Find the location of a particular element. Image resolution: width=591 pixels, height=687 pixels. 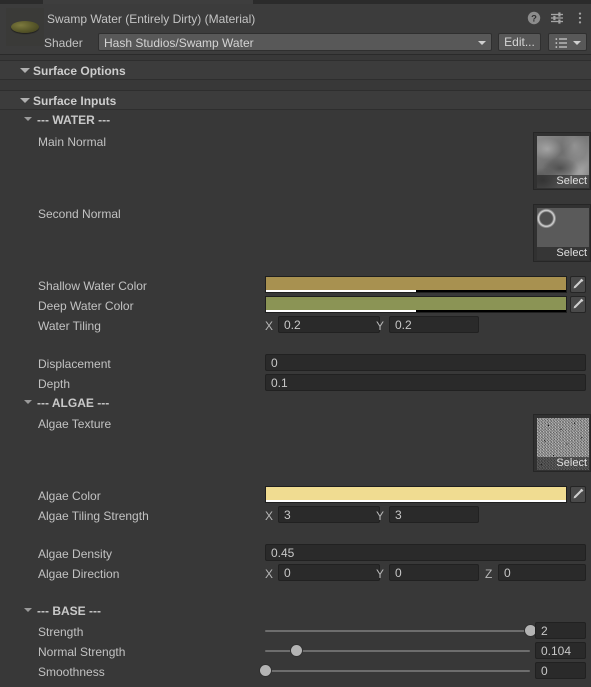

row-algae-tiling-strength: Algae Tiling Strength X 3 Y 3 is located at coordinates (295, 516).